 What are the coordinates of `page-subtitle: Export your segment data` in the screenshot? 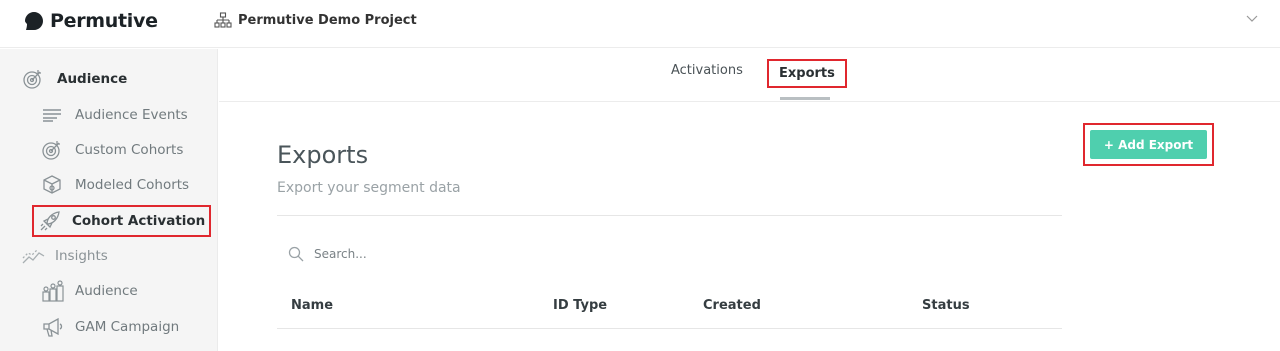 It's located at (369, 188).